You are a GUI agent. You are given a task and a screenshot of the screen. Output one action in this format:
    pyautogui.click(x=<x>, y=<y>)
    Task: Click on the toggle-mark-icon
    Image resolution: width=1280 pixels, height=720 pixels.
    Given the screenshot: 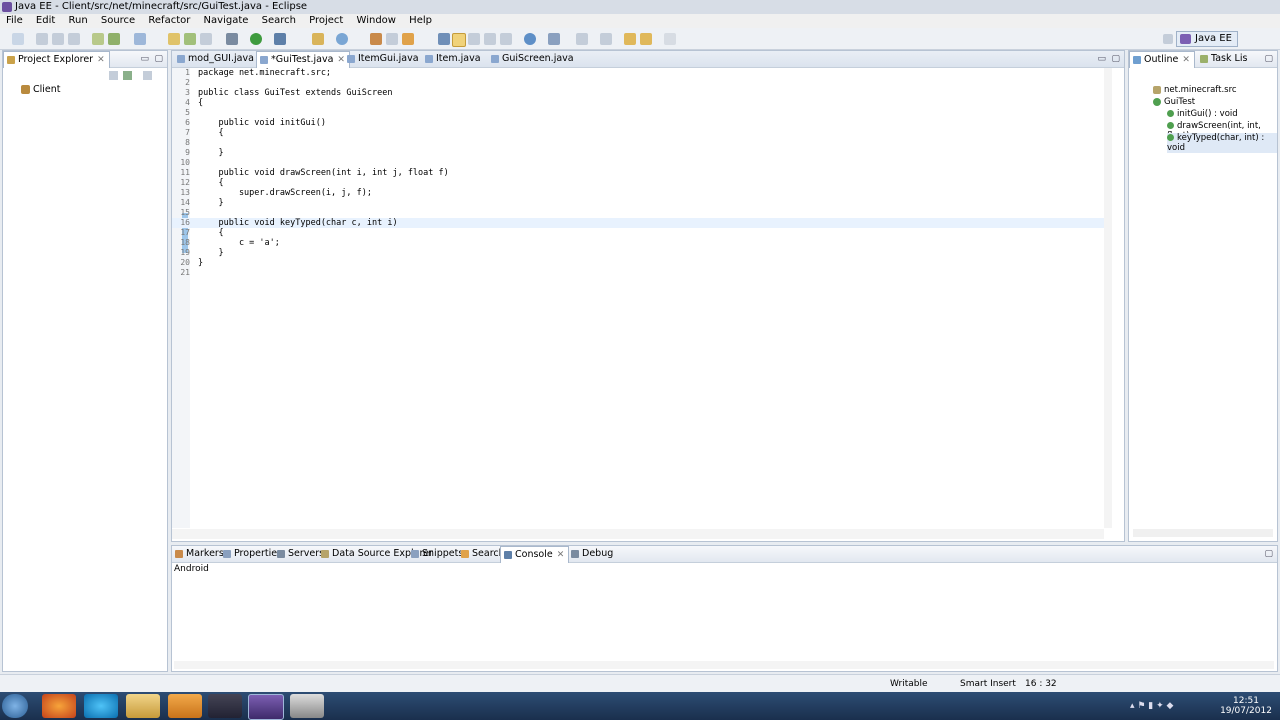 What is the action you would take?
    pyautogui.click(x=444, y=39)
    